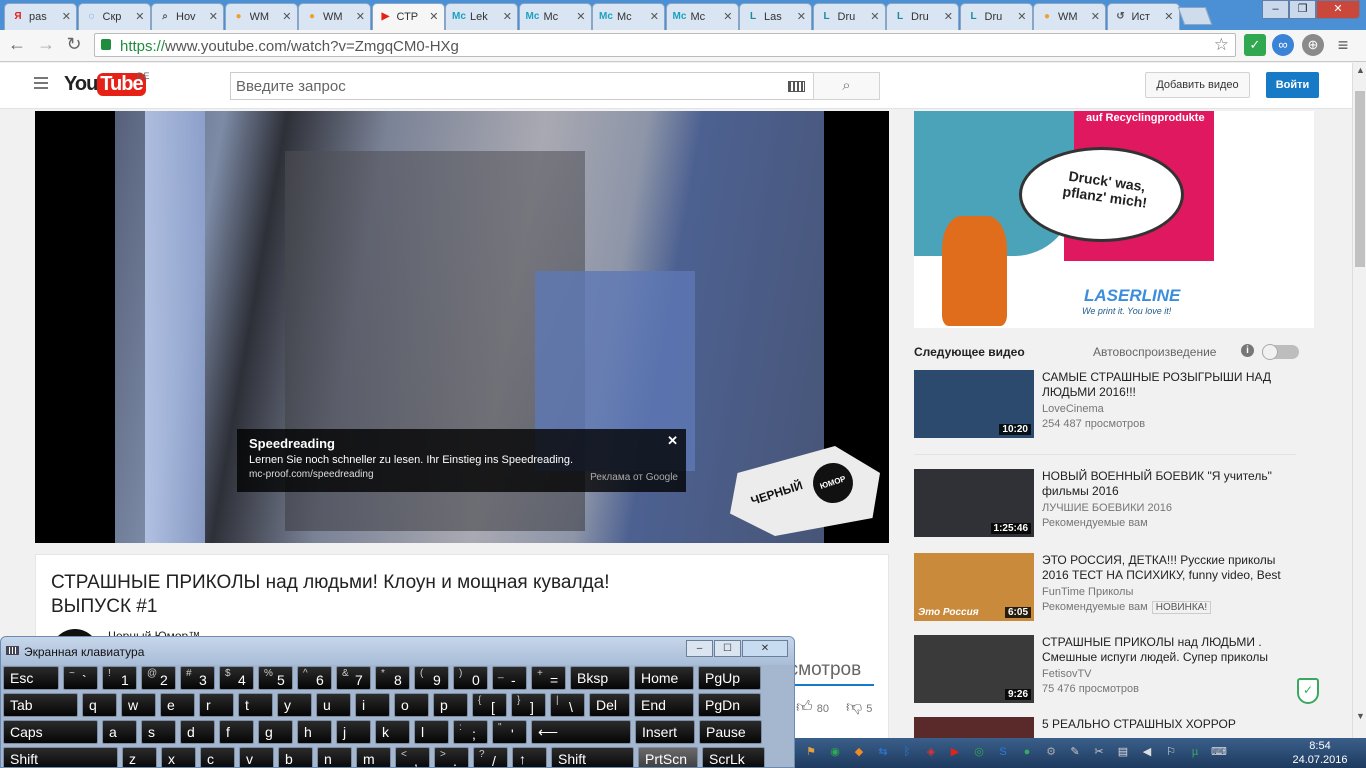  I want to click on osk-key: Insert, so click(665, 732).